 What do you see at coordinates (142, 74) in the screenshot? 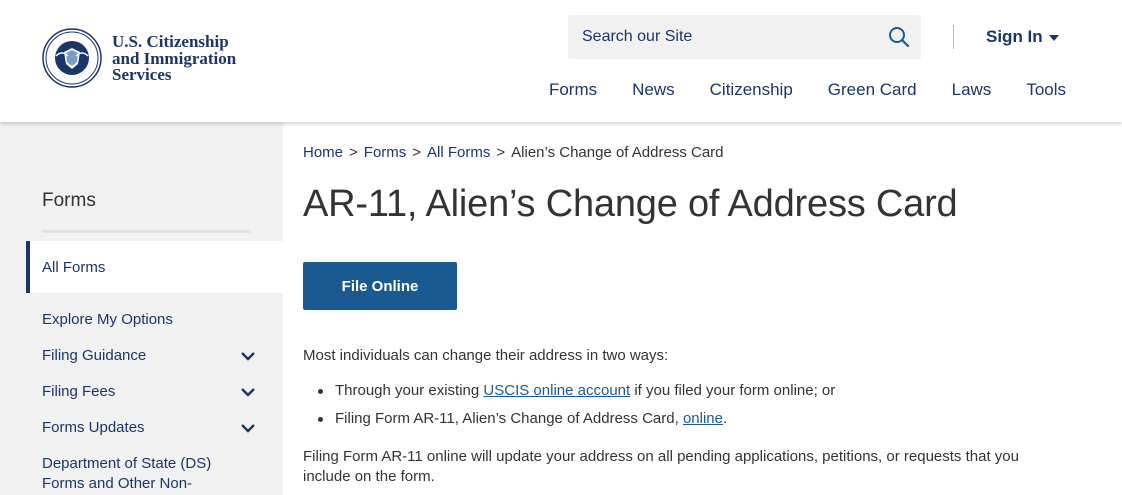
I see `agency-name-line: Services` at bounding box center [142, 74].